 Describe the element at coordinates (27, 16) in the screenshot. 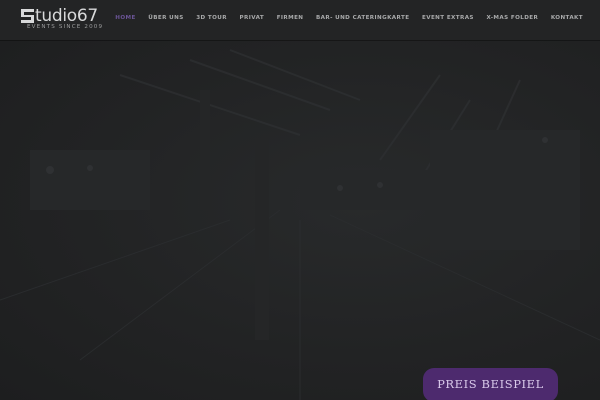

I see `logo-s-mark-icon` at that location.